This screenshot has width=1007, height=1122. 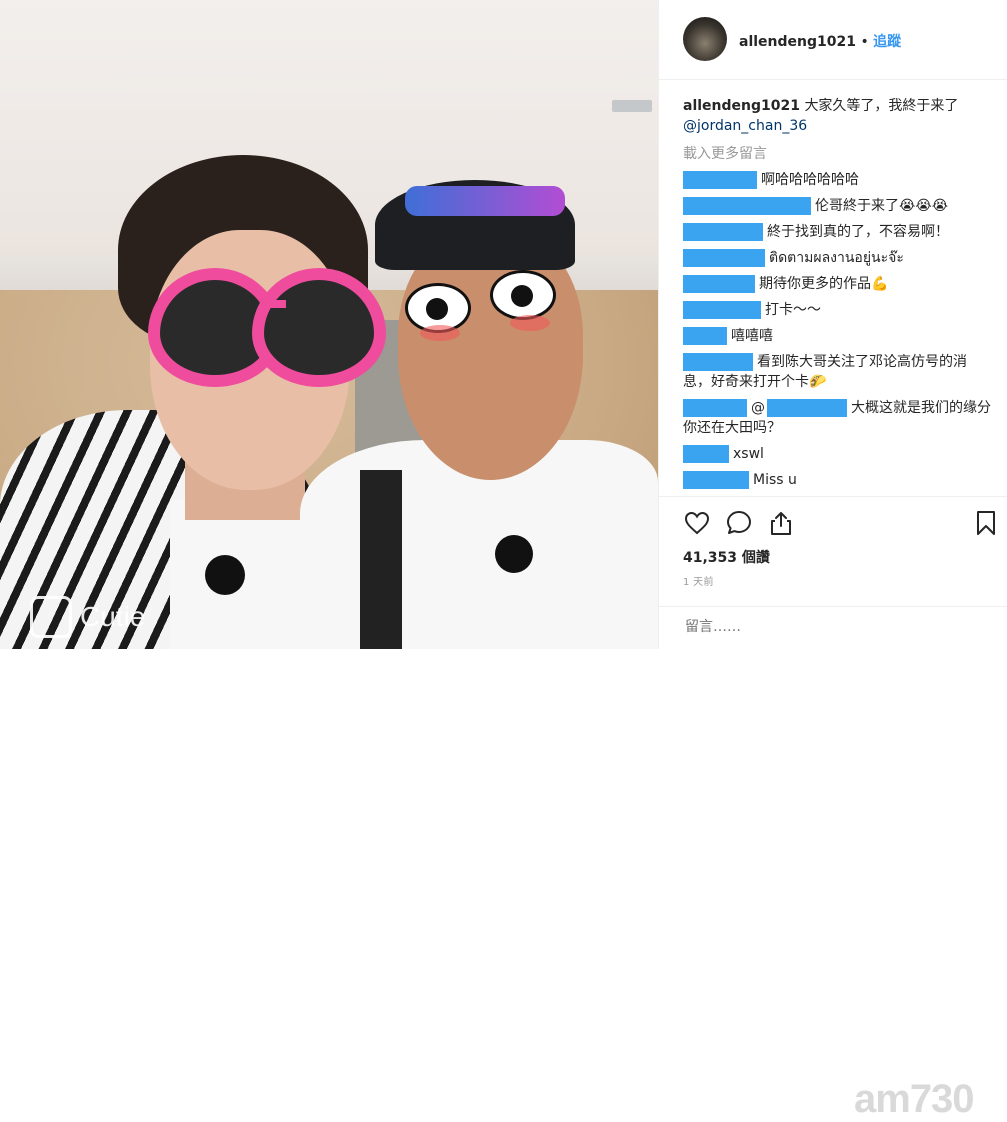 What do you see at coordinates (705, 39) in the screenshot?
I see `avatar` at bounding box center [705, 39].